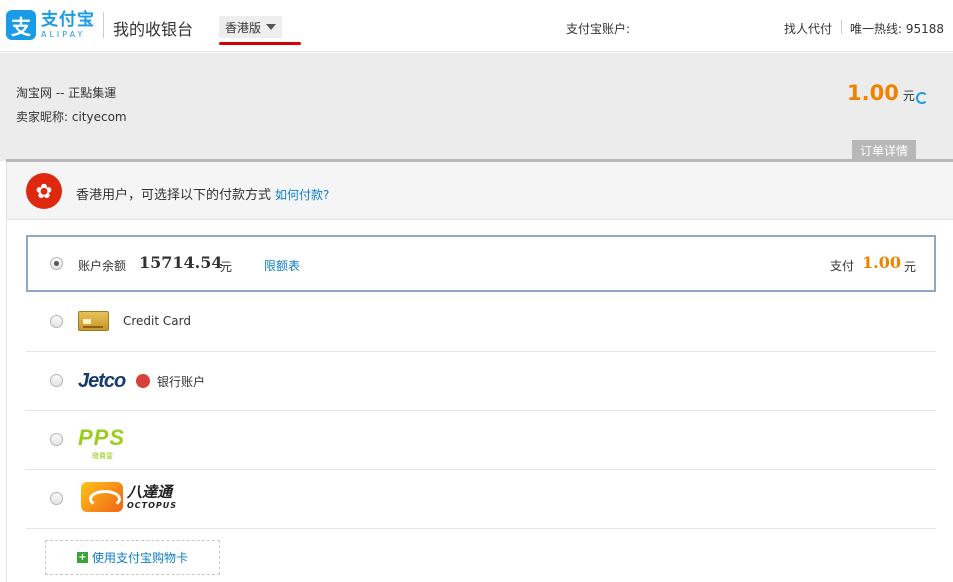 The height and width of the screenshot is (582, 953). What do you see at coordinates (71, 117) in the screenshot?
I see `seller-nickname: 卖家昵称: cityecom` at bounding box center [71, 117].